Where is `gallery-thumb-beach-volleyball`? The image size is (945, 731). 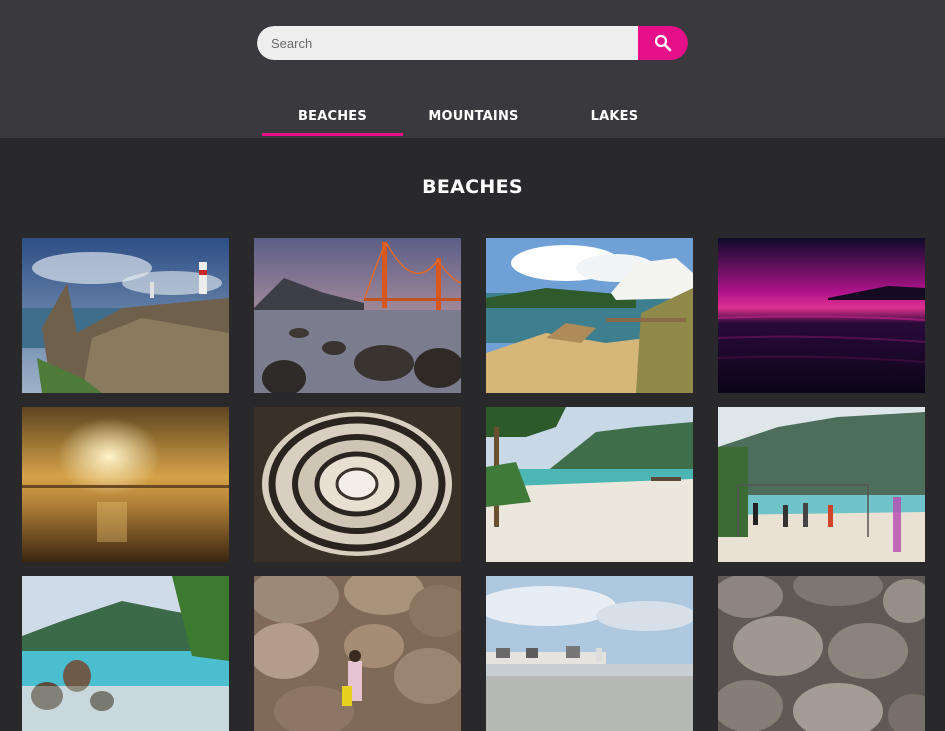
gallery-thumb-beach-volleyball is located at coordinates (821, 484).